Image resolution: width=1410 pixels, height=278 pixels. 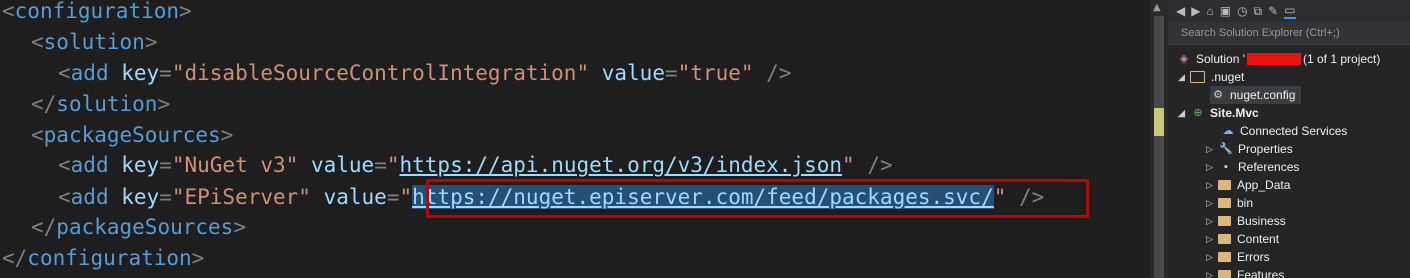 What do you see at coordinates (132, 135) in the screenshot?
I see `code-line-5: <packageSources>` at bounding box center [132, 135].